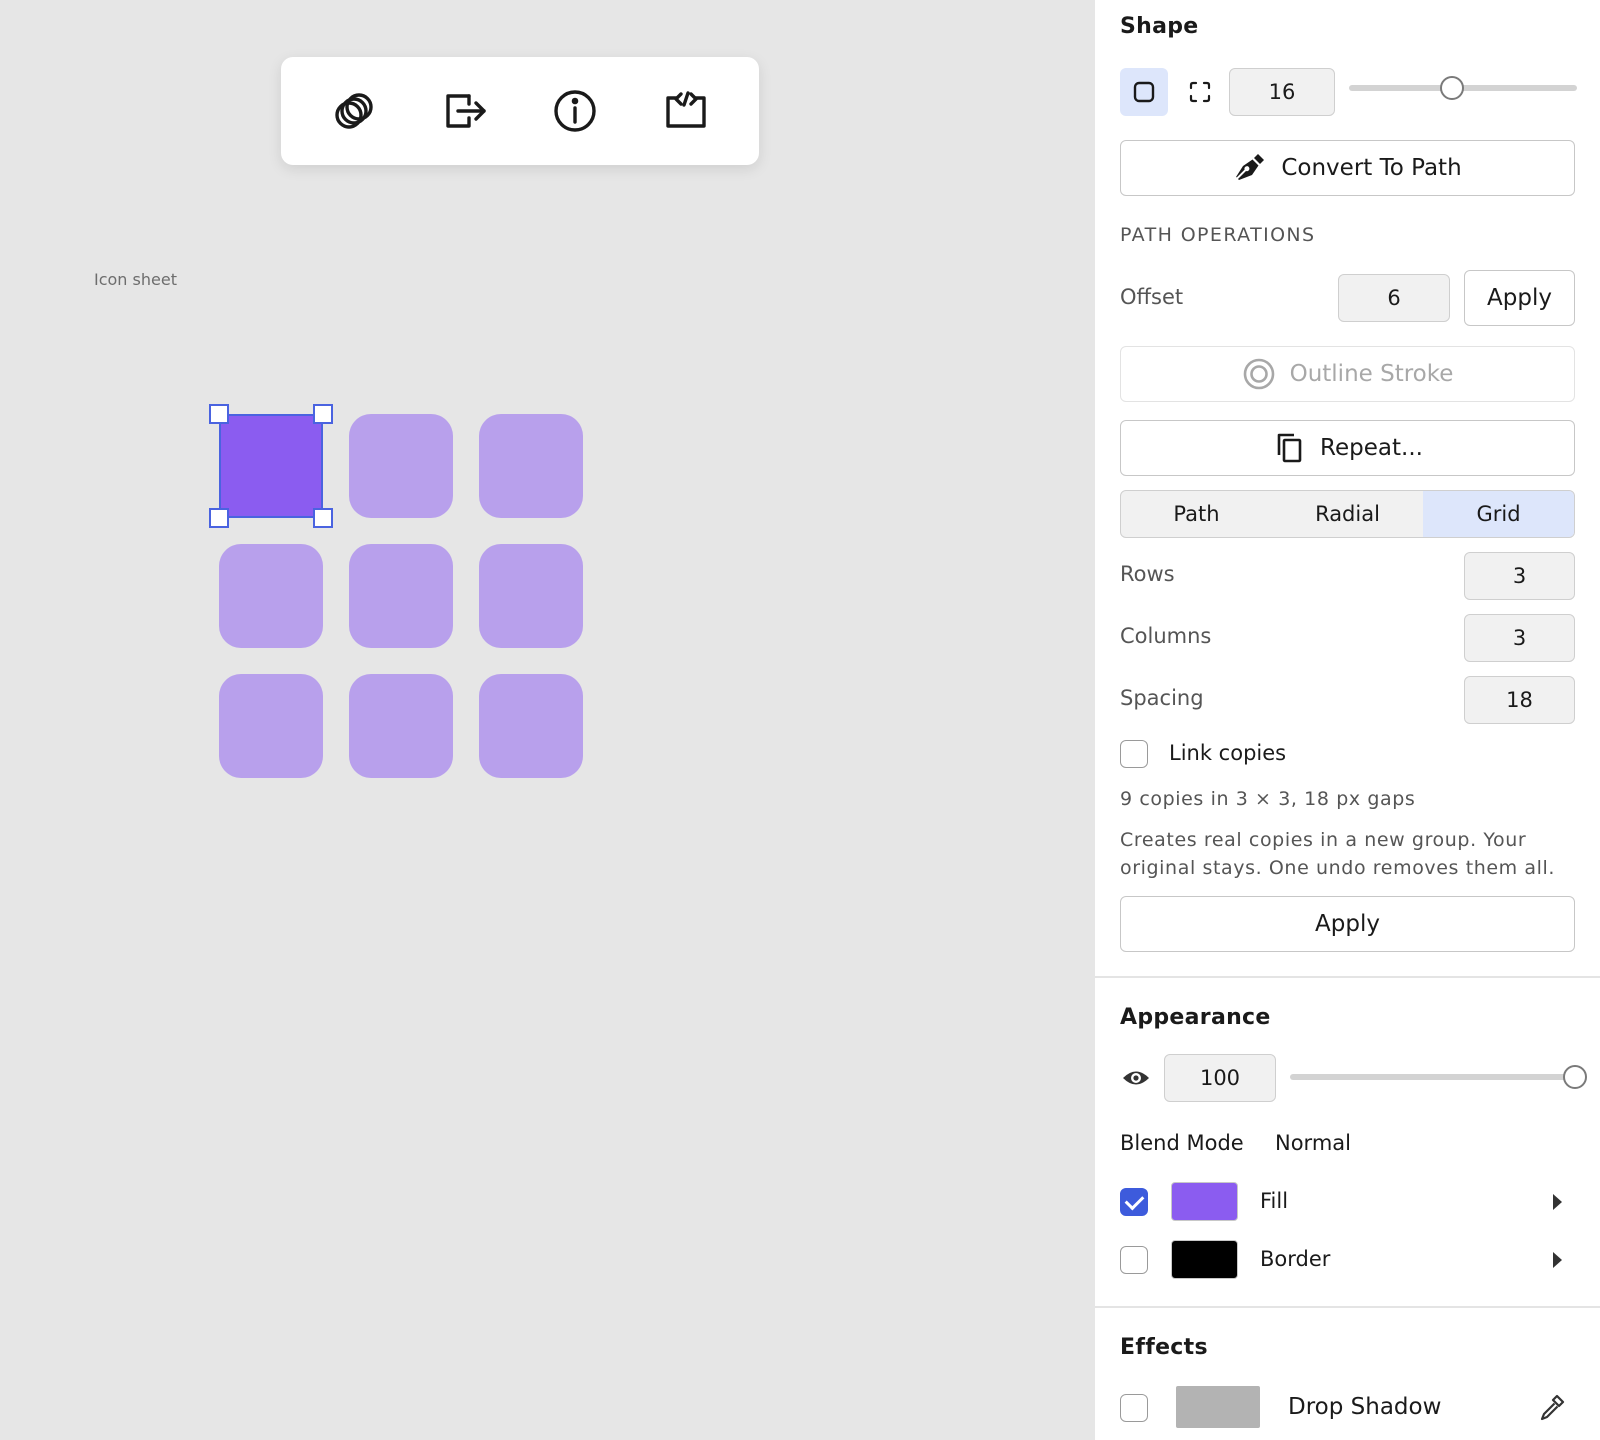  I want to click on code-embed-icon, so click(686, 109).